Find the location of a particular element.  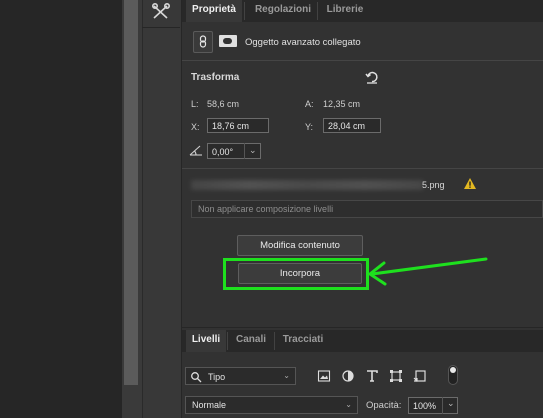

opacity-value: 100% is located at coordinates (425, 406).